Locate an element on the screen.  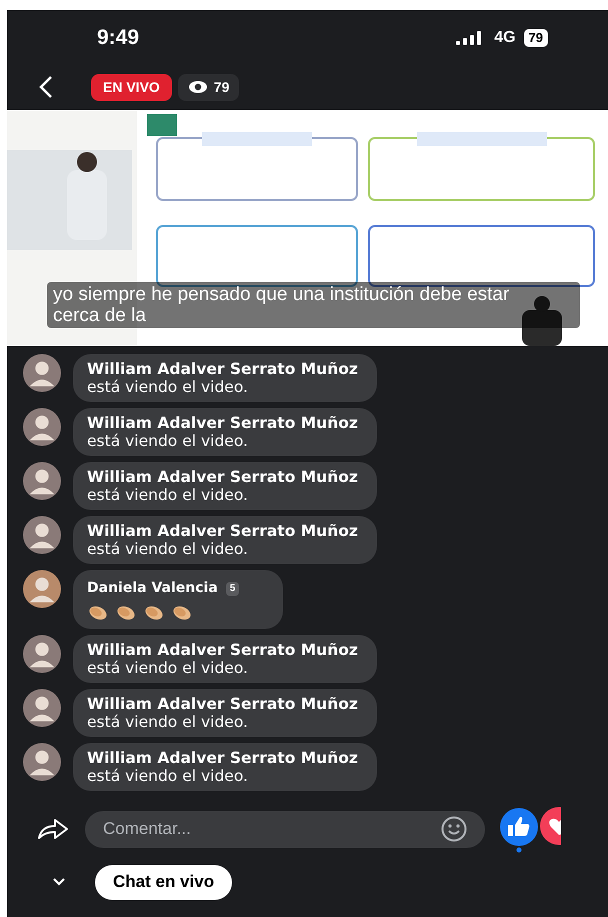
chevron-down-icon is located at coordinates (59, 882).